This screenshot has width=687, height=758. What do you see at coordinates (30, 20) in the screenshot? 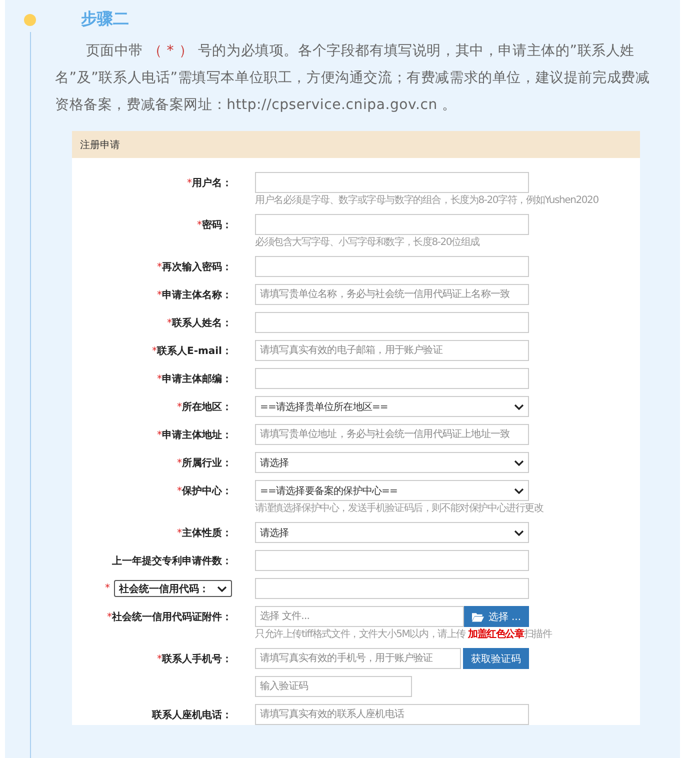
I see `timeline-dot` at bounding box center [30, 20].